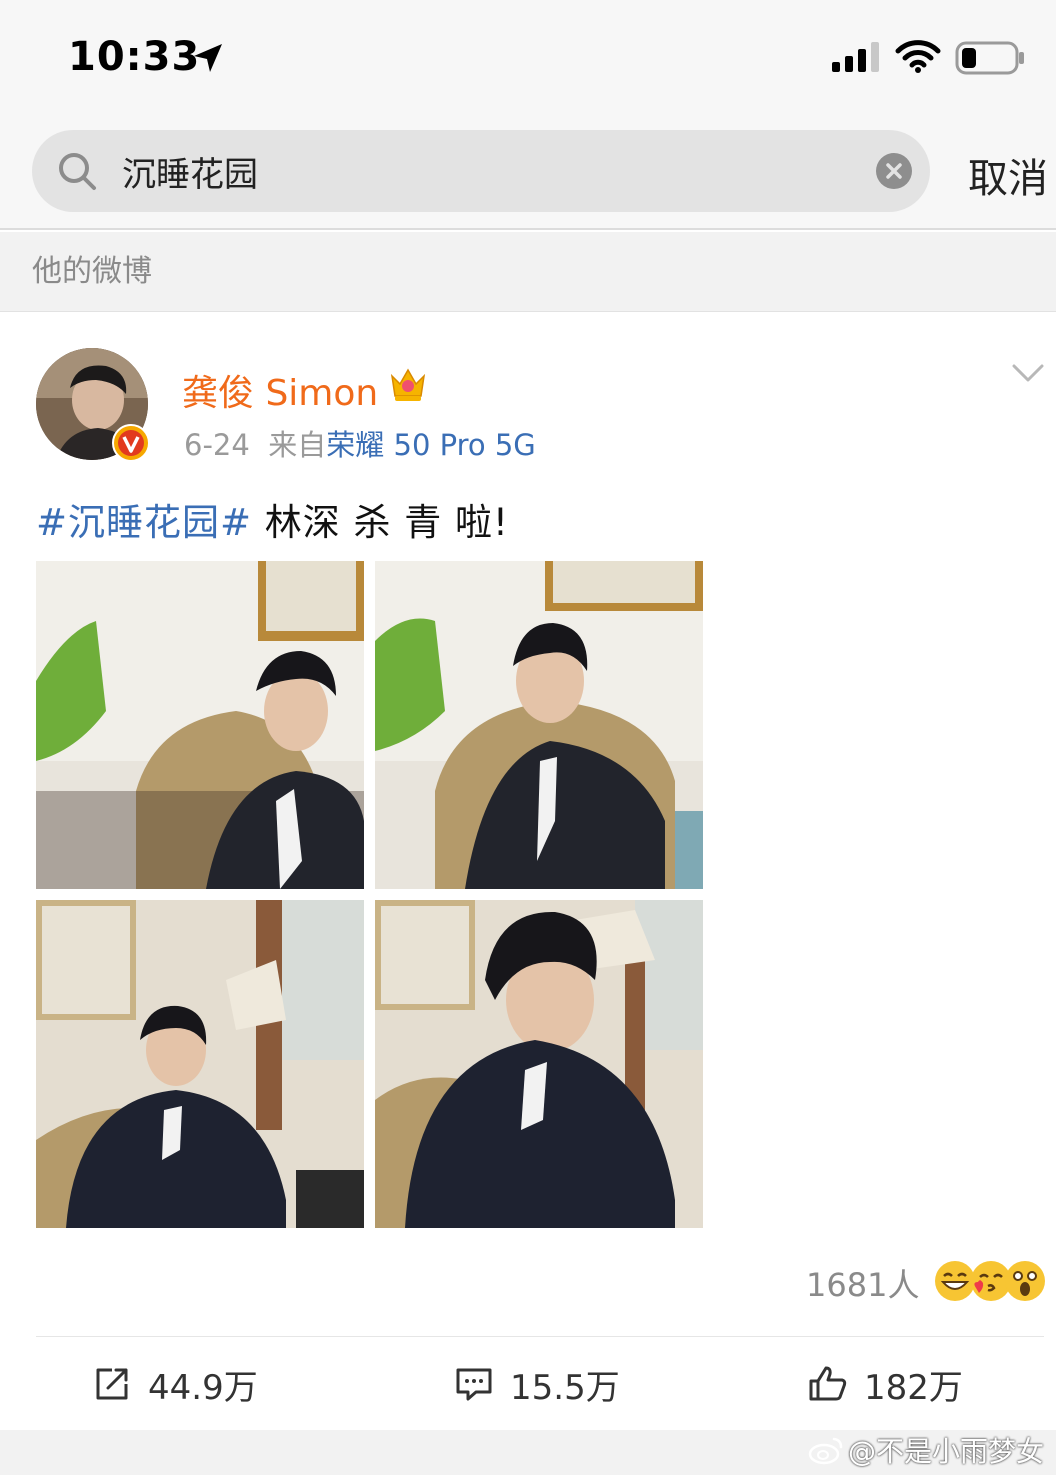 This screenshot has height=1475, width=1056. I want to click on comment-count: 15.5万, so click(565, 1387).